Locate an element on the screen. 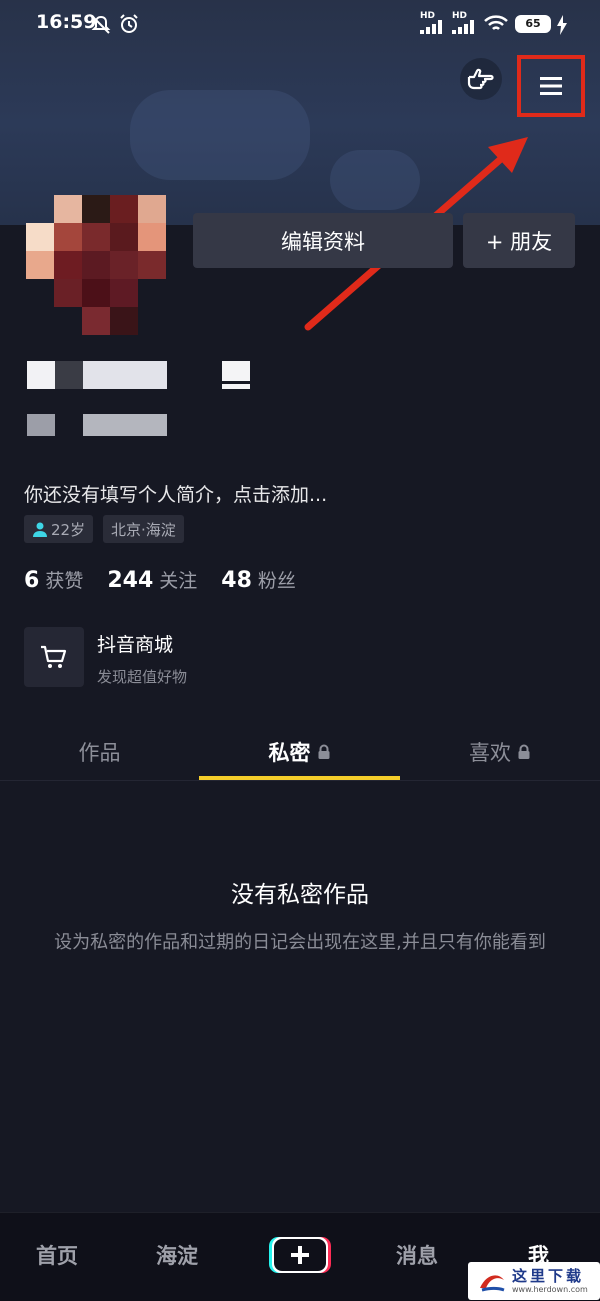 This screenshot has width=600, height=1301. wifi-icon is located at coordinates (496, 22).